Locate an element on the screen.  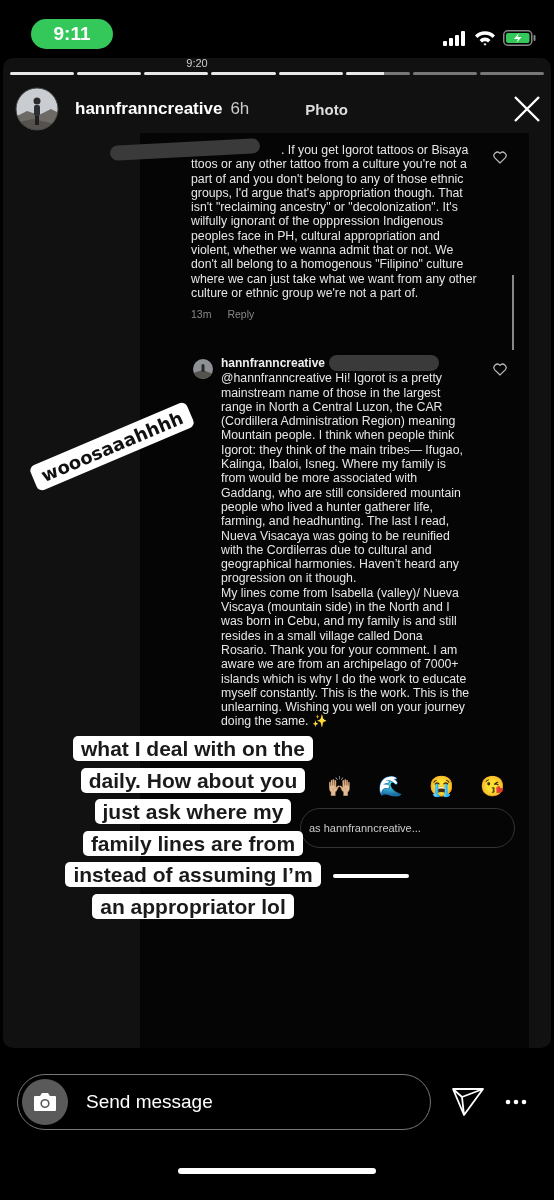
close-icon is located at coordinates (527, 109).